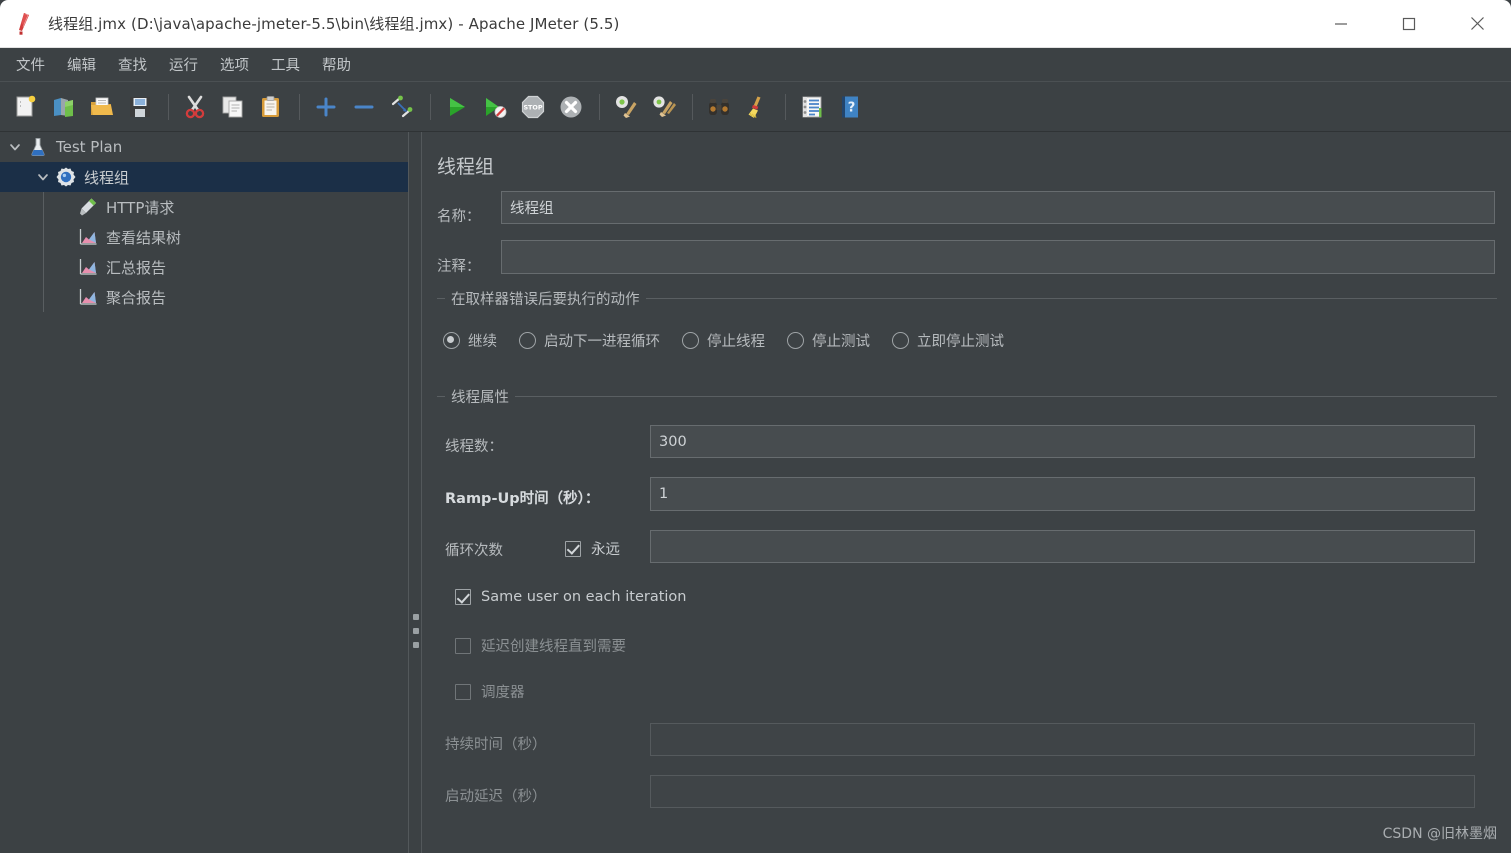 The height and width of the screenshot is (853, 1511). Describe the element at coordinates (195, 107) in the screenshot. I see `toolbar-cut` at that location.